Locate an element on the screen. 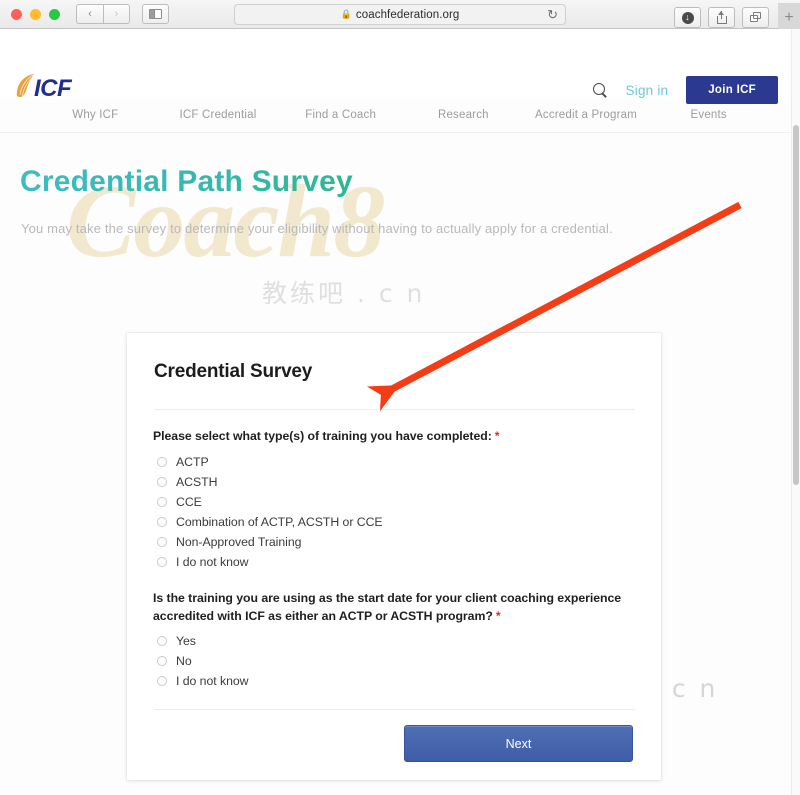 This screenshot has height=795, width=800. close-window-button is located at coordinates (16, 14).